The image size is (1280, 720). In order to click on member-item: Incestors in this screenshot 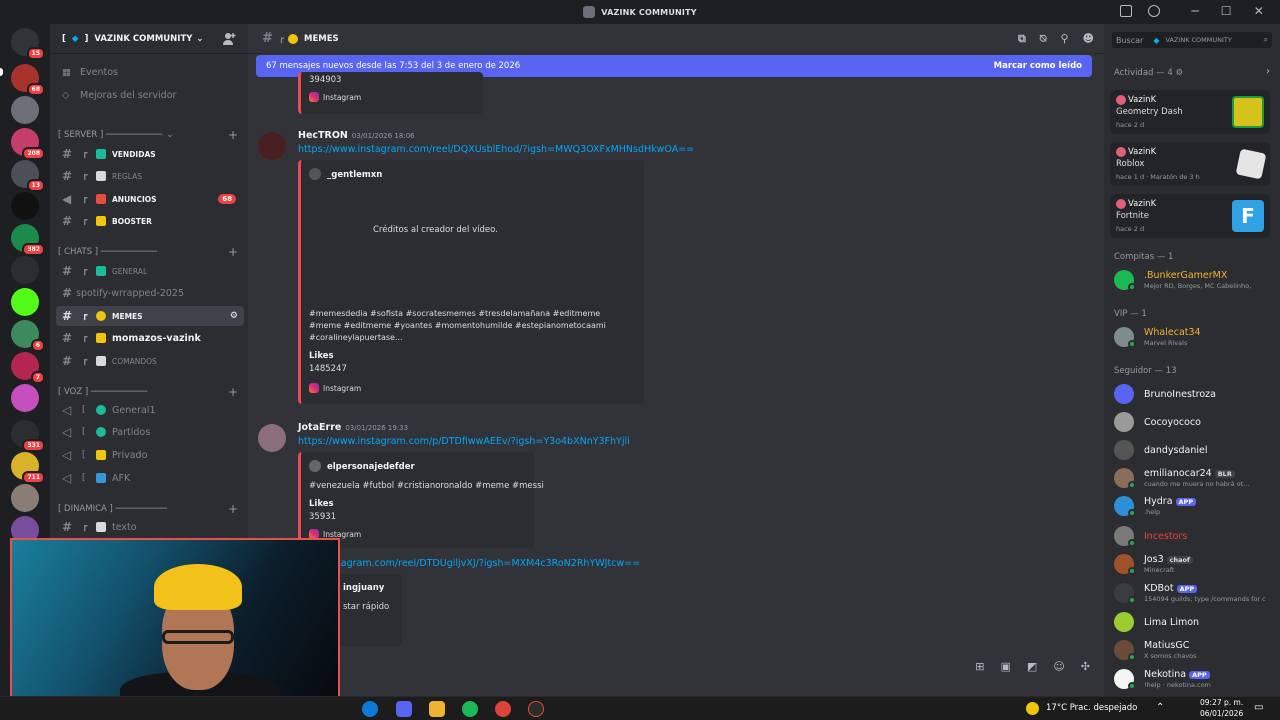, I will do `click(1194, 536)`.